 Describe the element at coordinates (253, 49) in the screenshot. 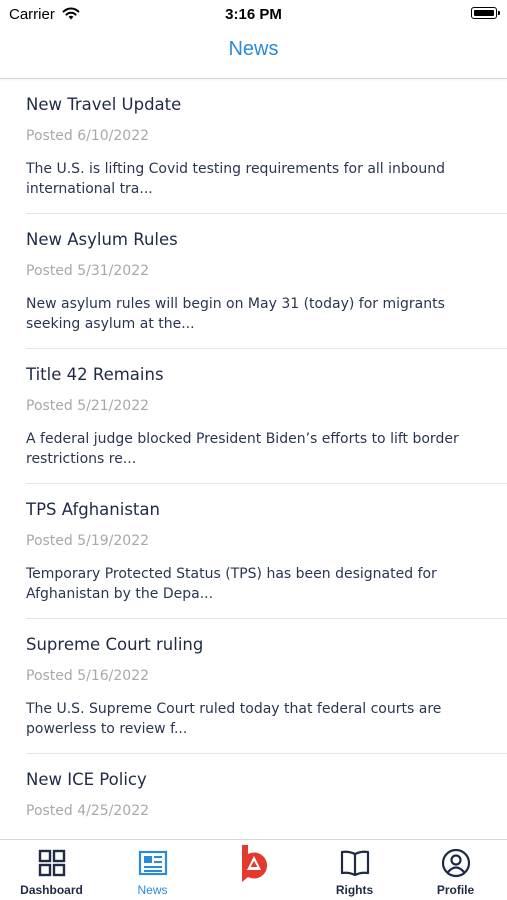

I see `page-title: News` at that location.